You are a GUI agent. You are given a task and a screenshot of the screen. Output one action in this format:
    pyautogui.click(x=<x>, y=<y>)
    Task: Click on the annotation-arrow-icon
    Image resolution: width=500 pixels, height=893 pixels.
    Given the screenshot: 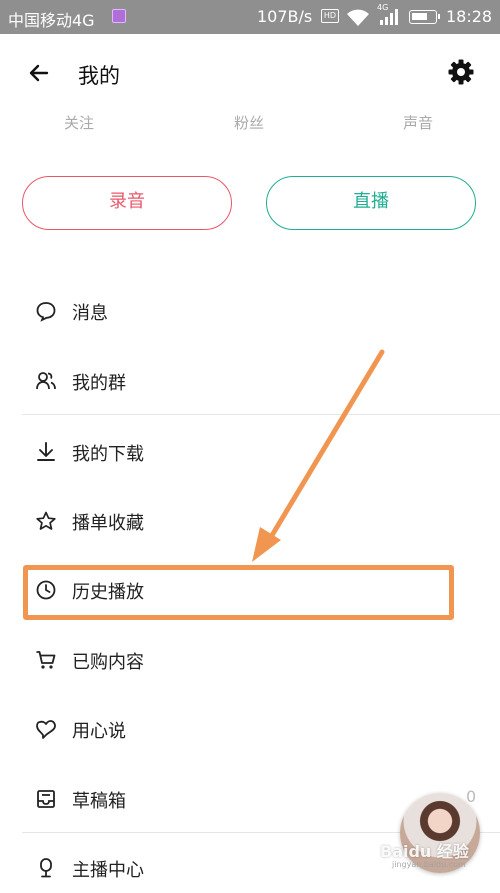 What is the action you would take?
    pyautogui.click(x=318, y=455)
    